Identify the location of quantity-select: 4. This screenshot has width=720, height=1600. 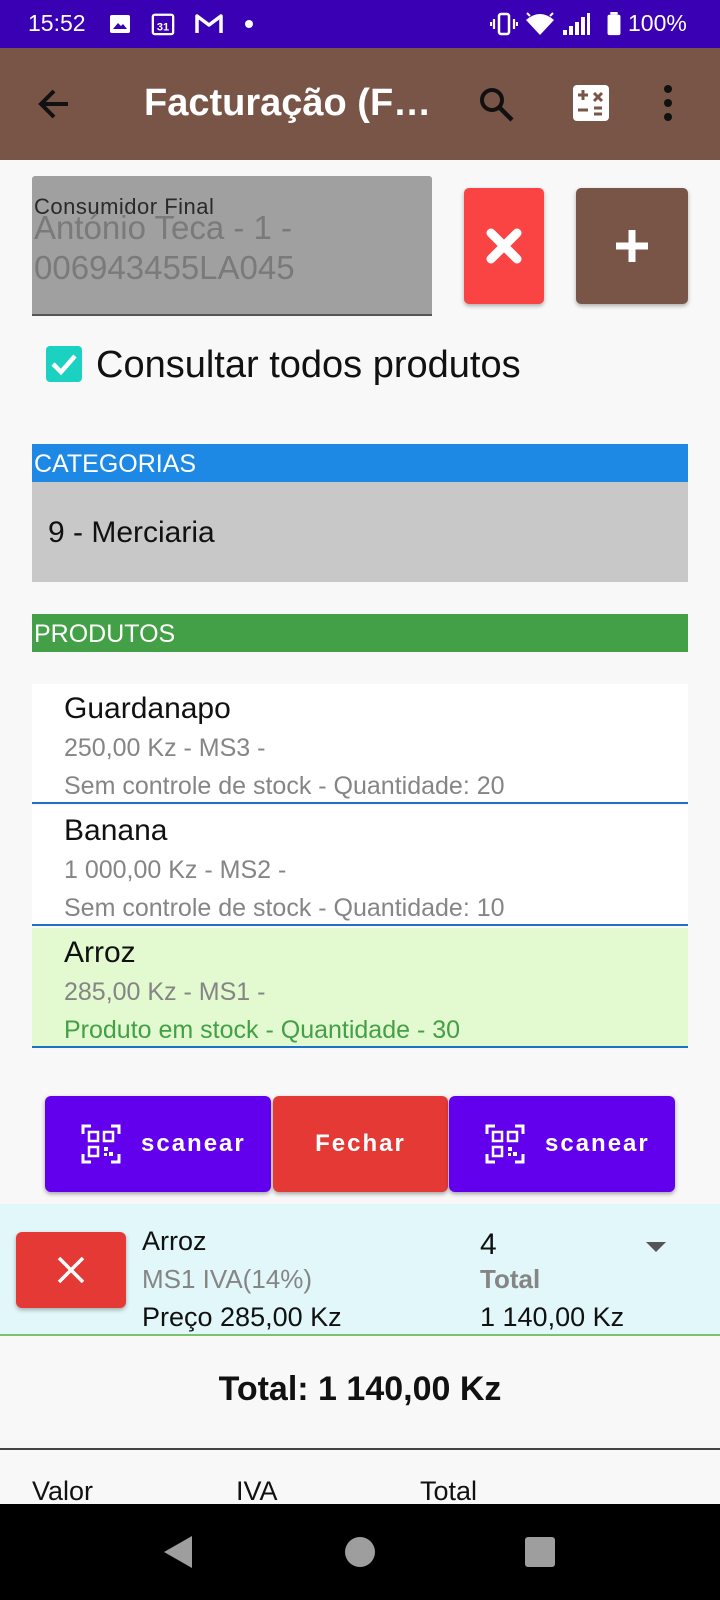
(488, 1245).